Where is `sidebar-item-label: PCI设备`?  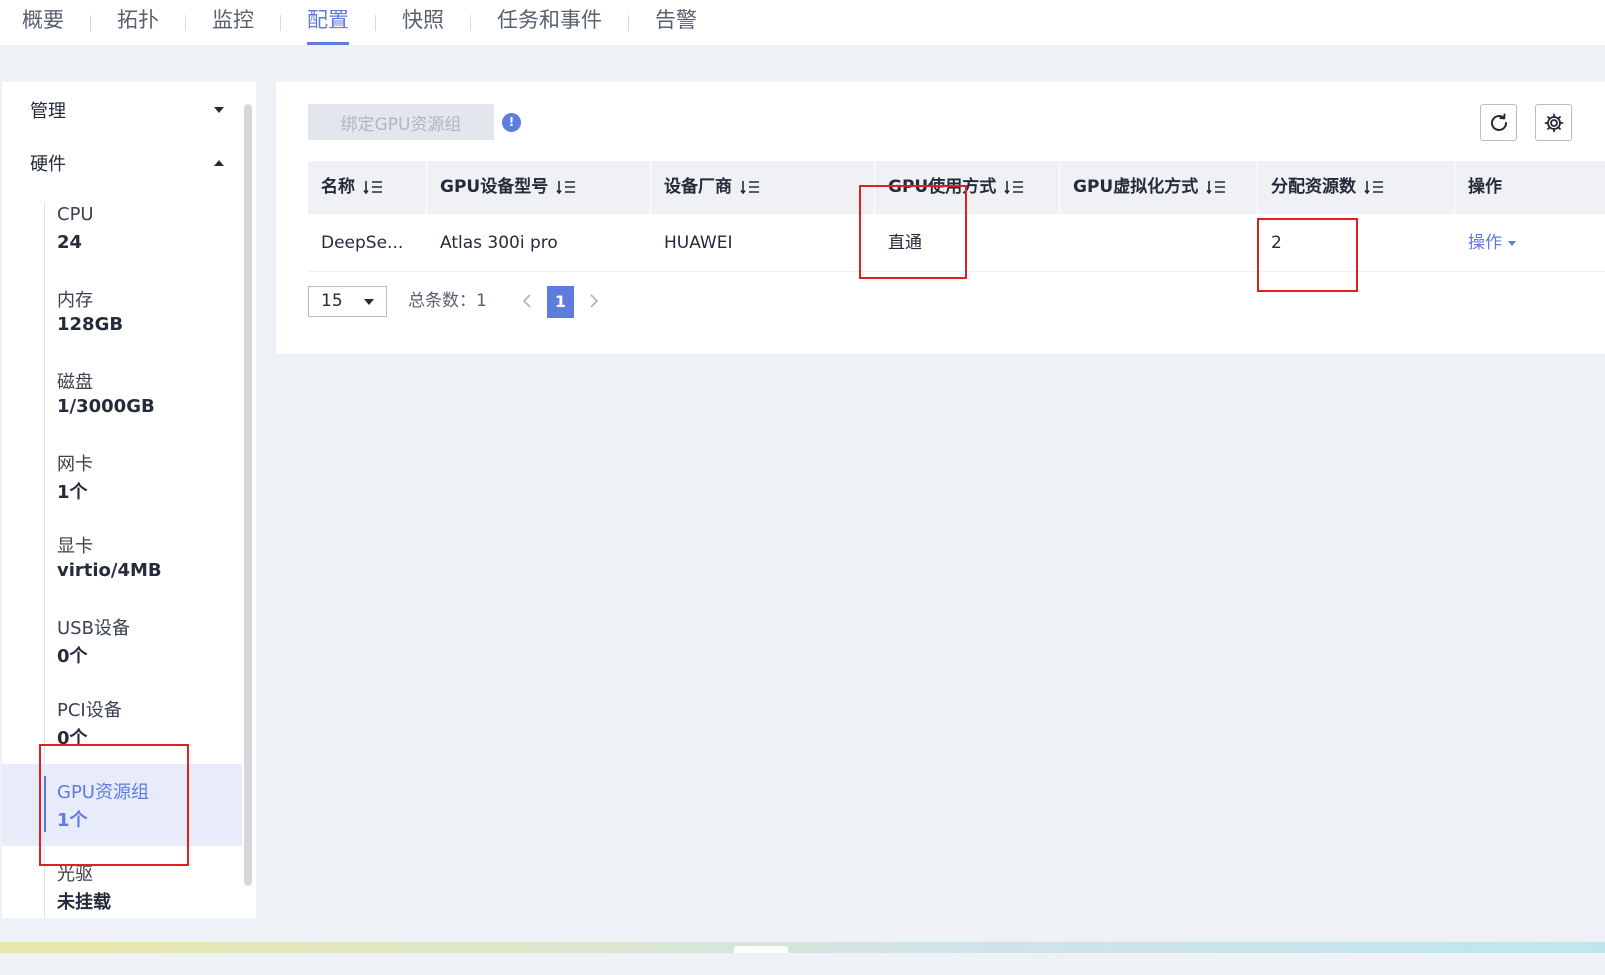
sidebar-item-label: PCI设备 is located at coordinates (89, 710).